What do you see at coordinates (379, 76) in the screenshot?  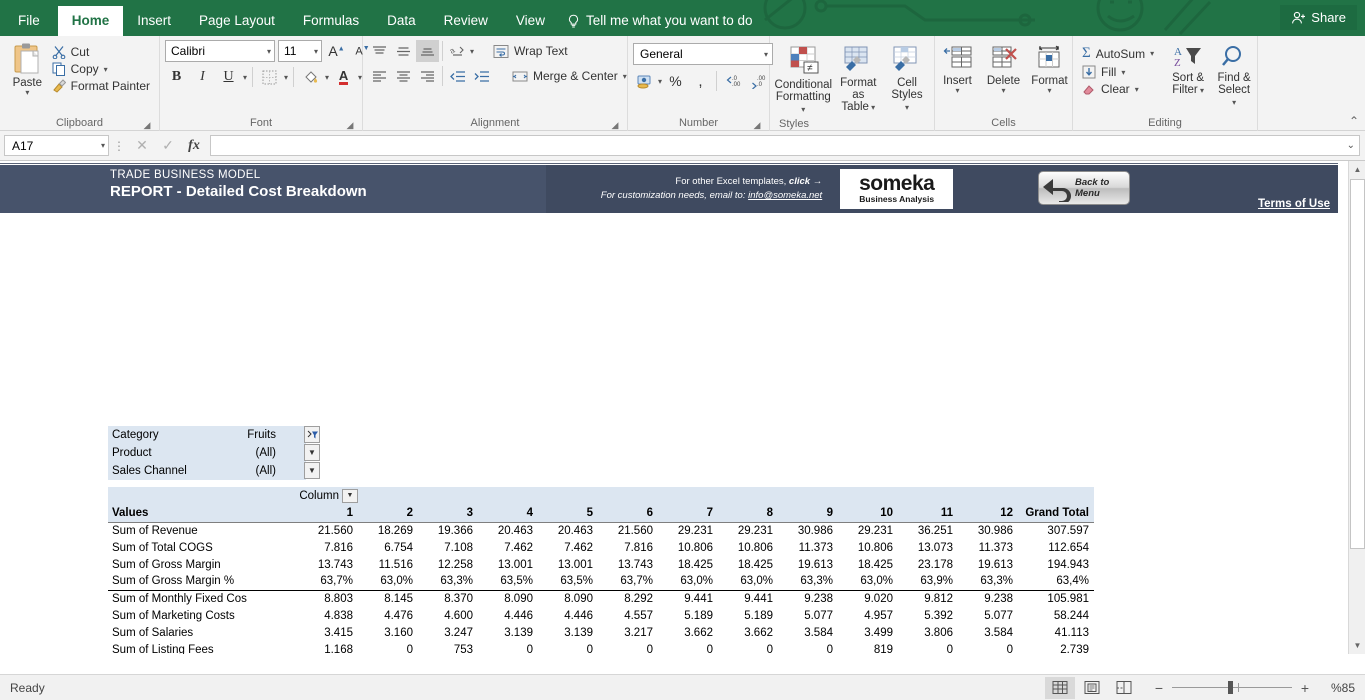 I see `align-left-button` at bounding box center [379, 76].